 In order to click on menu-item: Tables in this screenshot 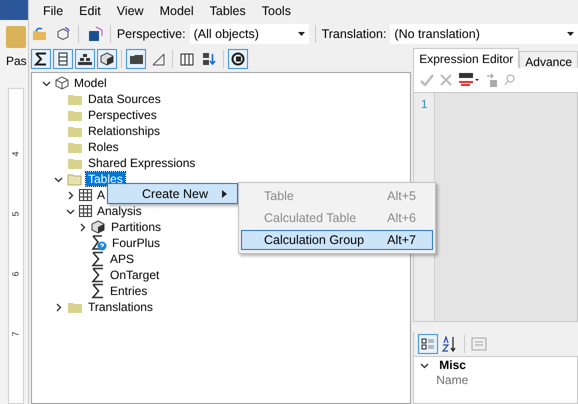, I will do `click(228, 11)`.